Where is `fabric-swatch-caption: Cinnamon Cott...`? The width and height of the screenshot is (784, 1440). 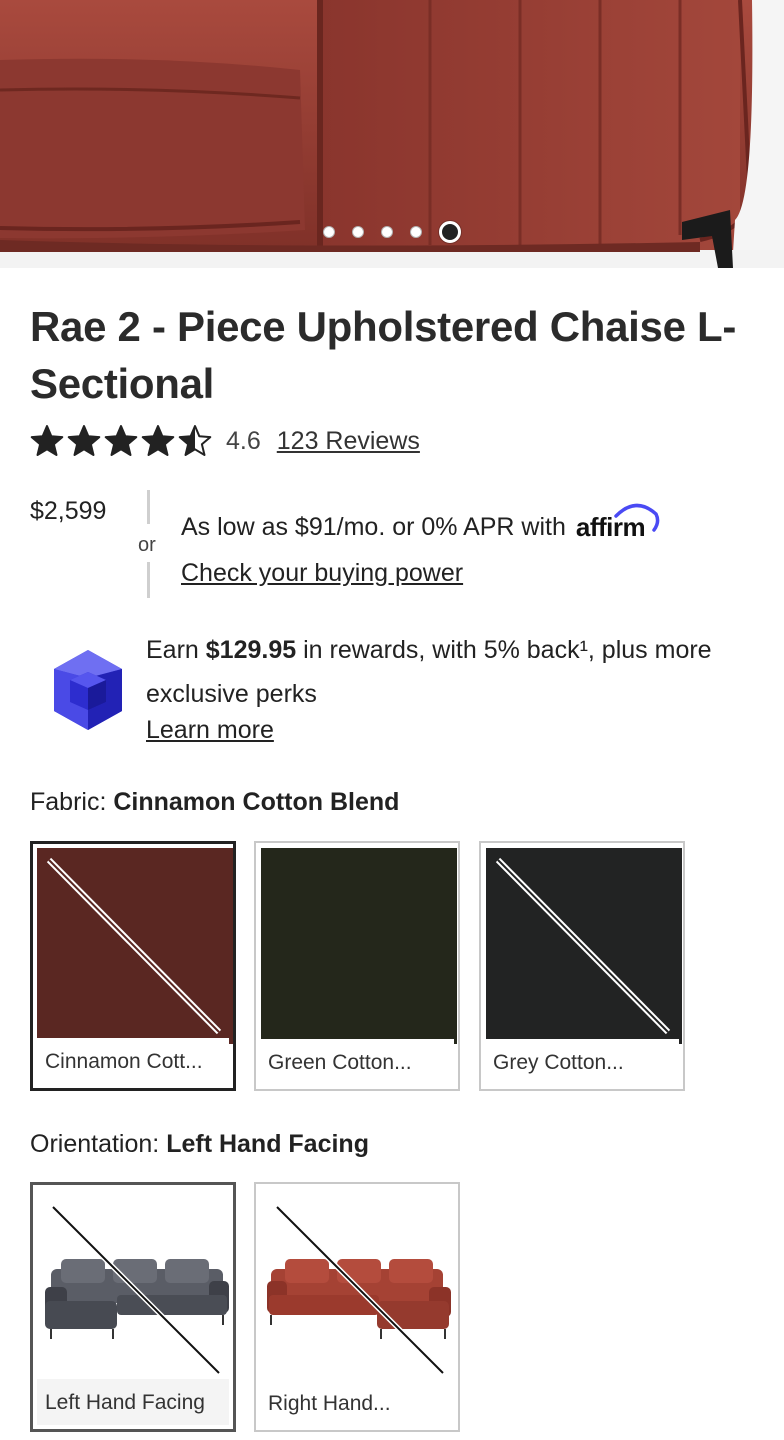
fabric-swatch-caption: Cinnamon Cott... is located at coordinates (124, 1061).